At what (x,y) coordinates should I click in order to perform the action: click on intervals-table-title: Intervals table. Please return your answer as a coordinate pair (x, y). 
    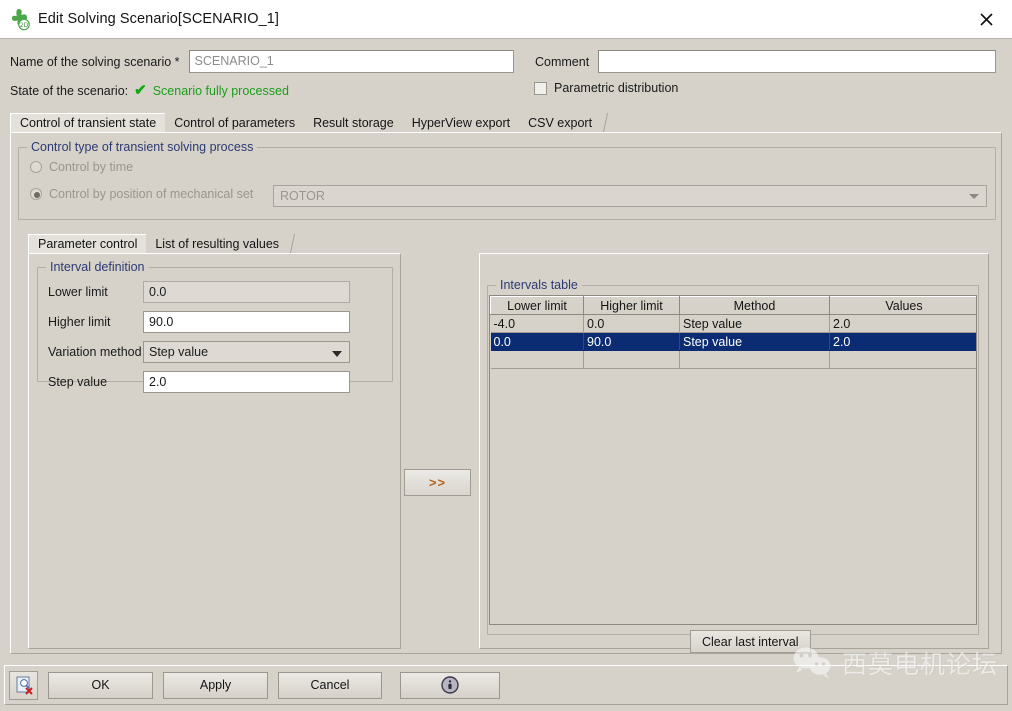
    Looking at the image, I should click on (539, 285).